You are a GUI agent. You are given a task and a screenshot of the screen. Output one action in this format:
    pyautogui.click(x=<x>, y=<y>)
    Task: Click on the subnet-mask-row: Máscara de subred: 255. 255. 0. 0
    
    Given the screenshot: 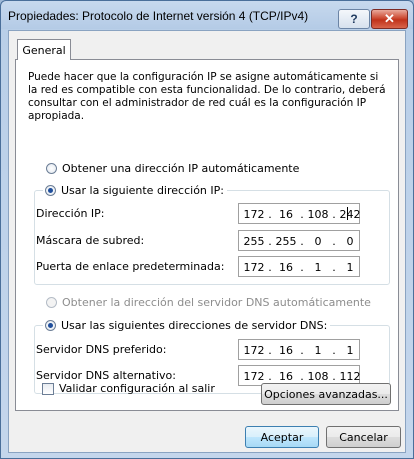 What is the action you would take?
    pyautogui.click(x=211, y=241)
    